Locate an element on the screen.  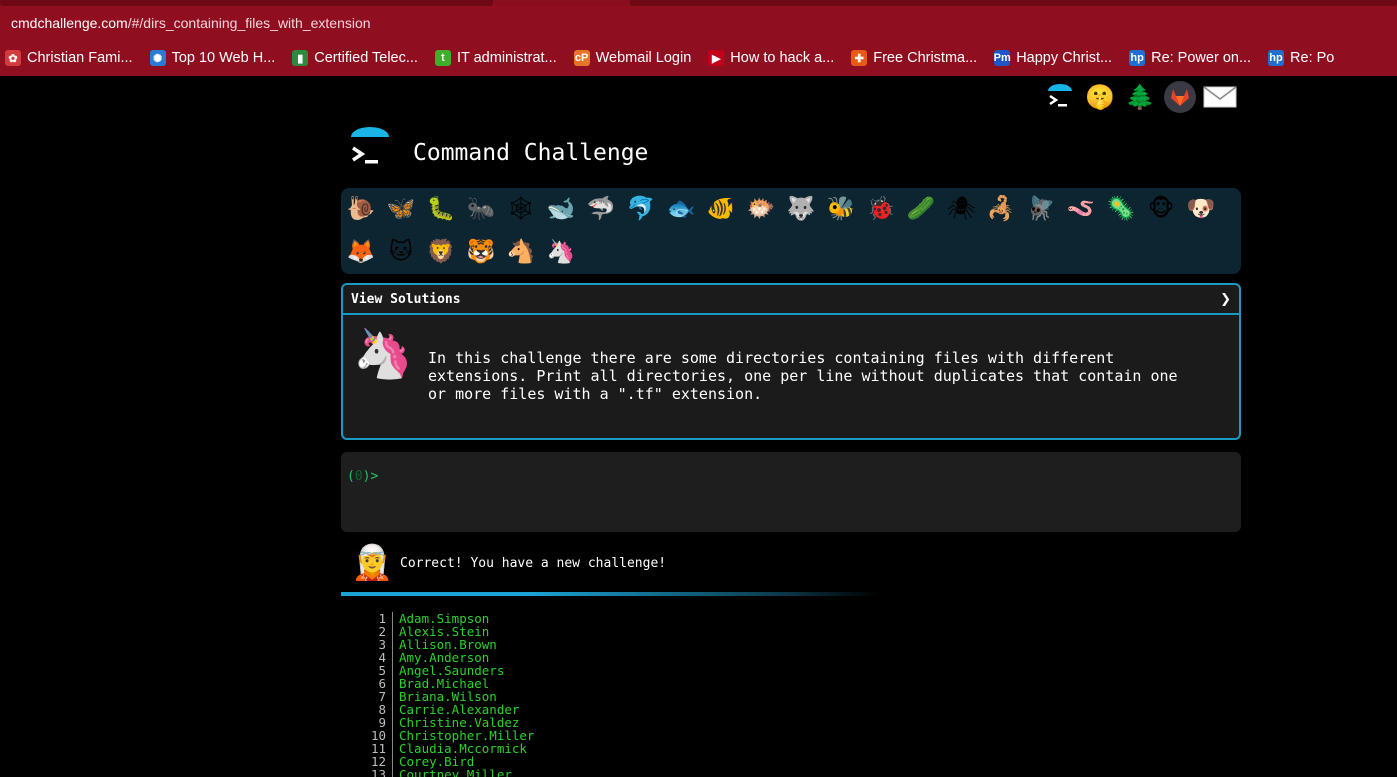
worm-icon: 🪱 is located at coordinates (1081, 209).